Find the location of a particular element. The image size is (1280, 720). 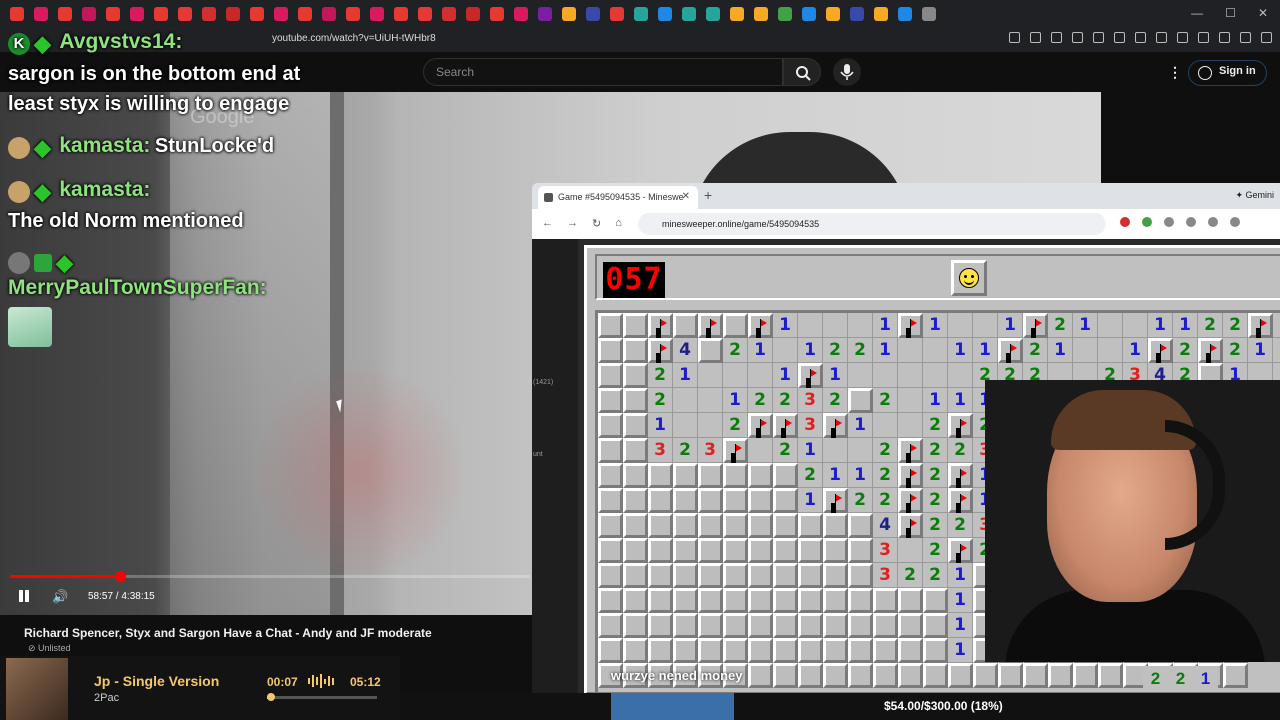

back-icon: ← is located at coordinates (547, 223).